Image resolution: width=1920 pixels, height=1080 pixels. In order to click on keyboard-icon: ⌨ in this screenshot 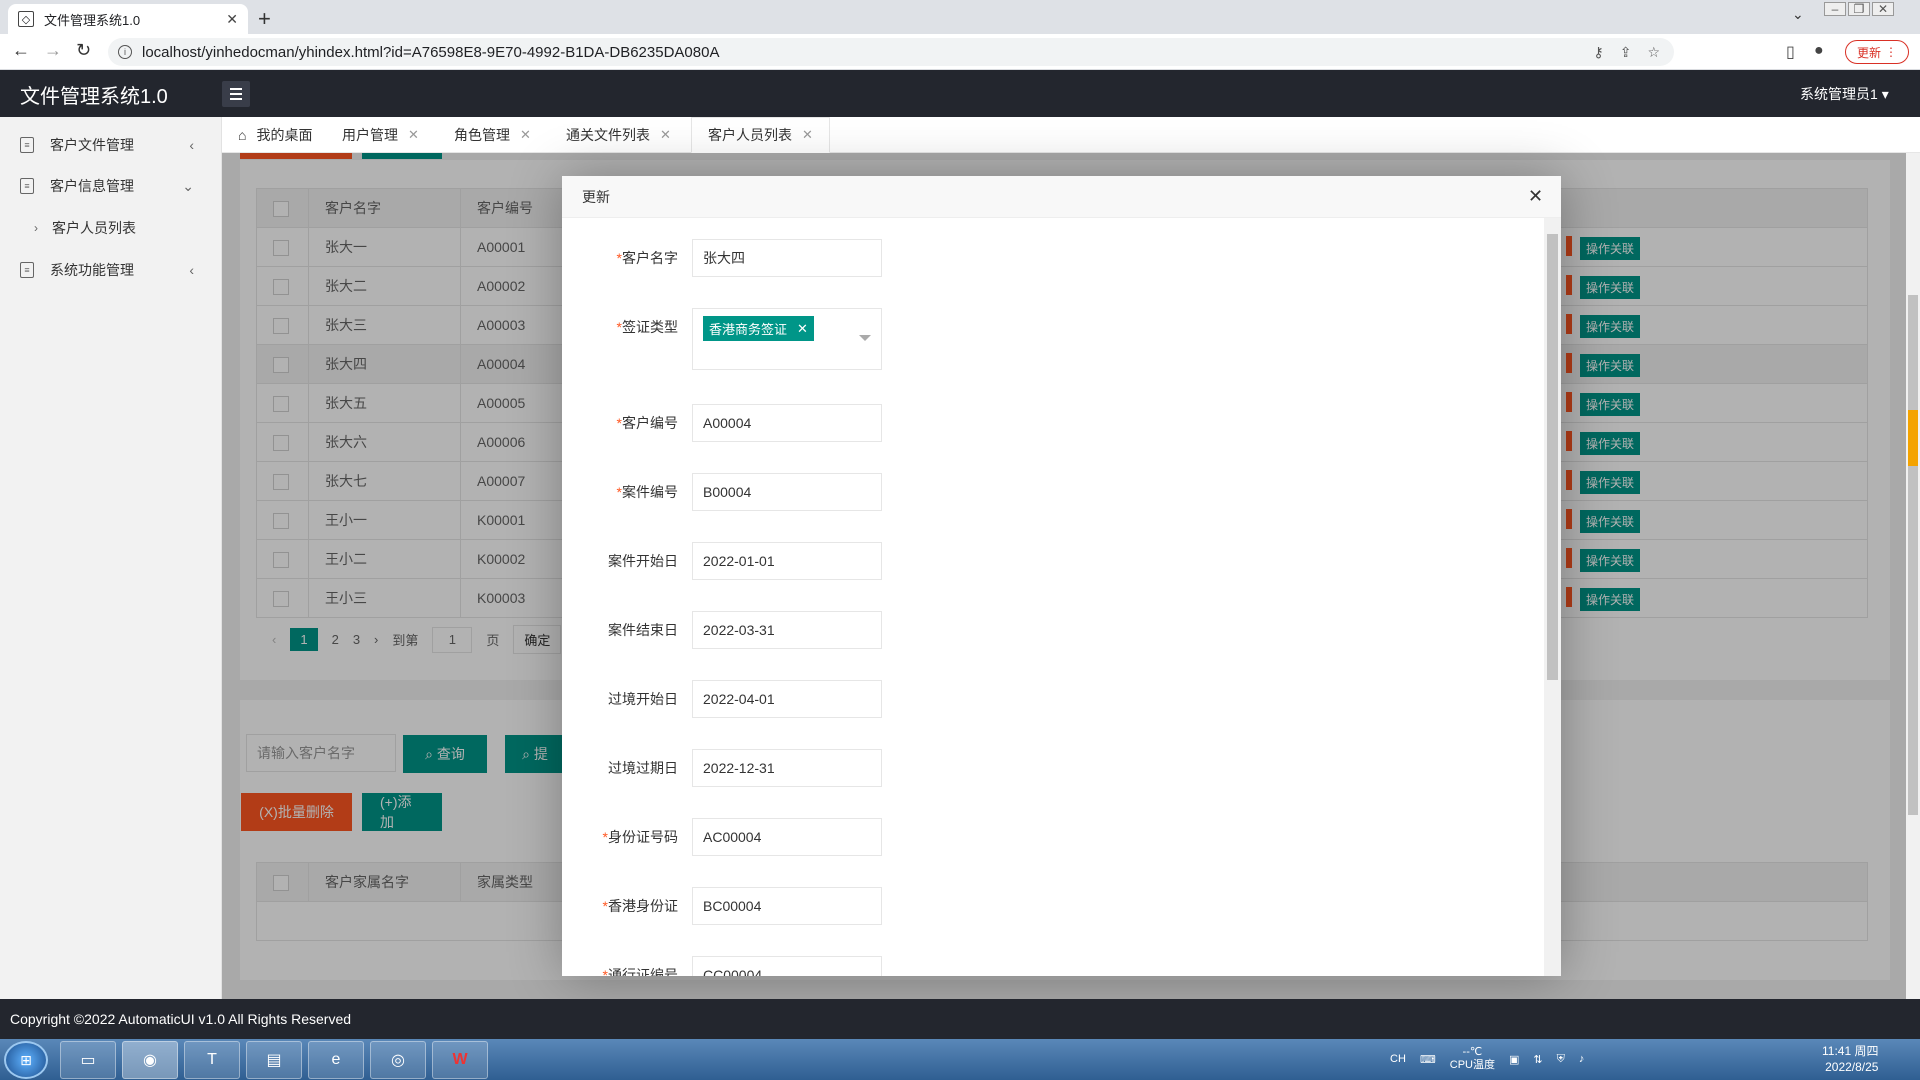, I will do `click(1428, 1059)`.